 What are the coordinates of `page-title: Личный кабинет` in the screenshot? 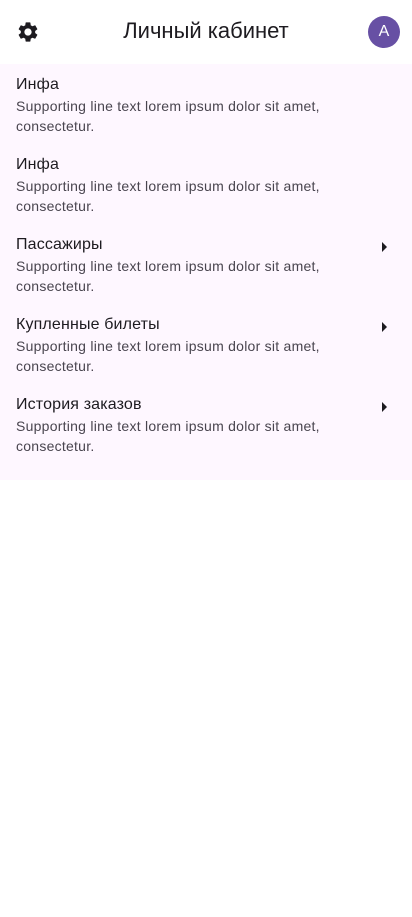 It's located at (206, 30).